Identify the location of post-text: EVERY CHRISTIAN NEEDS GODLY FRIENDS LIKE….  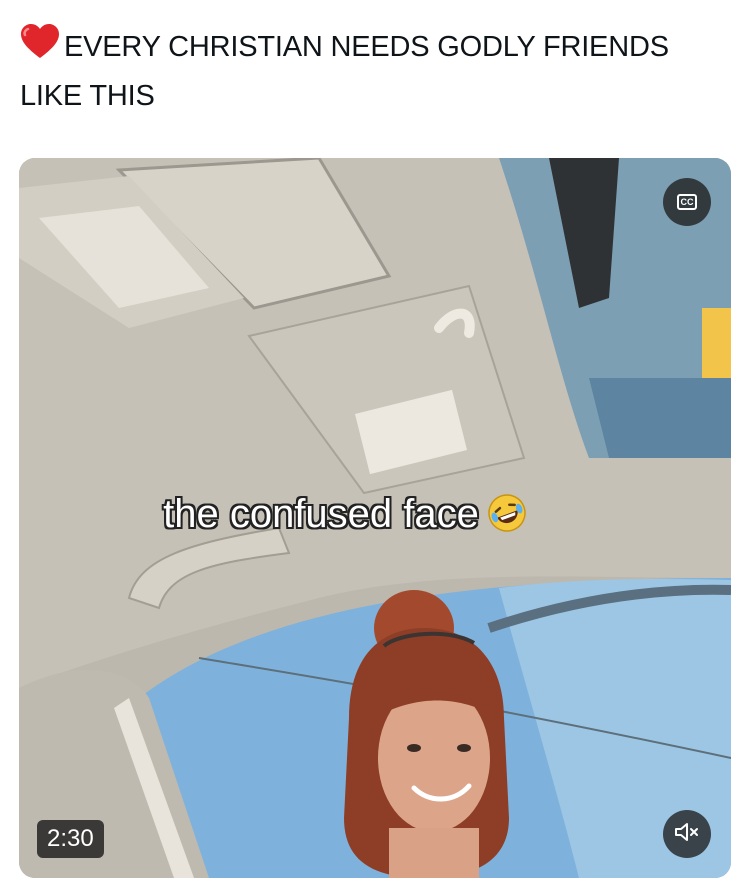
(370, 71).